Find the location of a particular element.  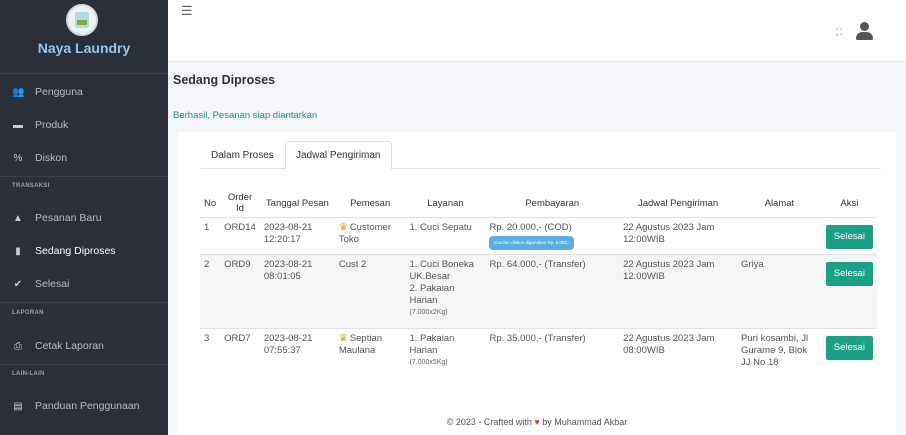

sidebar-item-sedang-diproses: ▮ Sedang Diproses is located at coordinates (84, 251).